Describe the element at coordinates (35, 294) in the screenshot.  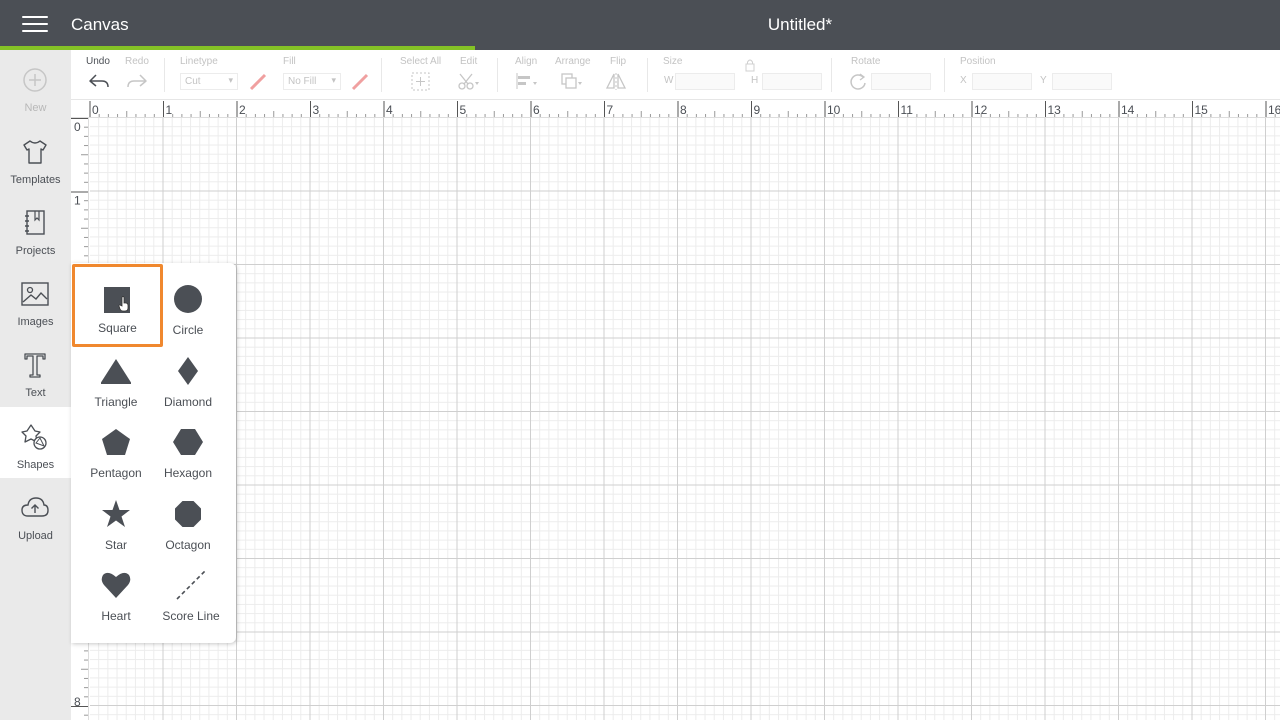
I see `image-icon` at that location.